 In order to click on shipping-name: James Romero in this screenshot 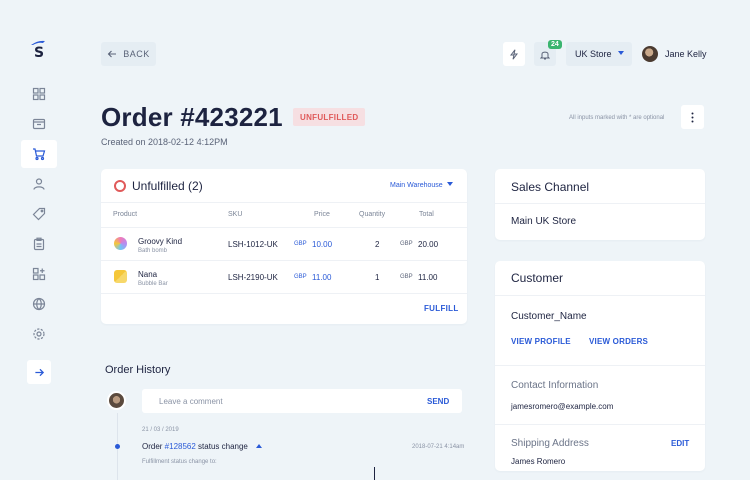, I will do `click(538, 461)`.